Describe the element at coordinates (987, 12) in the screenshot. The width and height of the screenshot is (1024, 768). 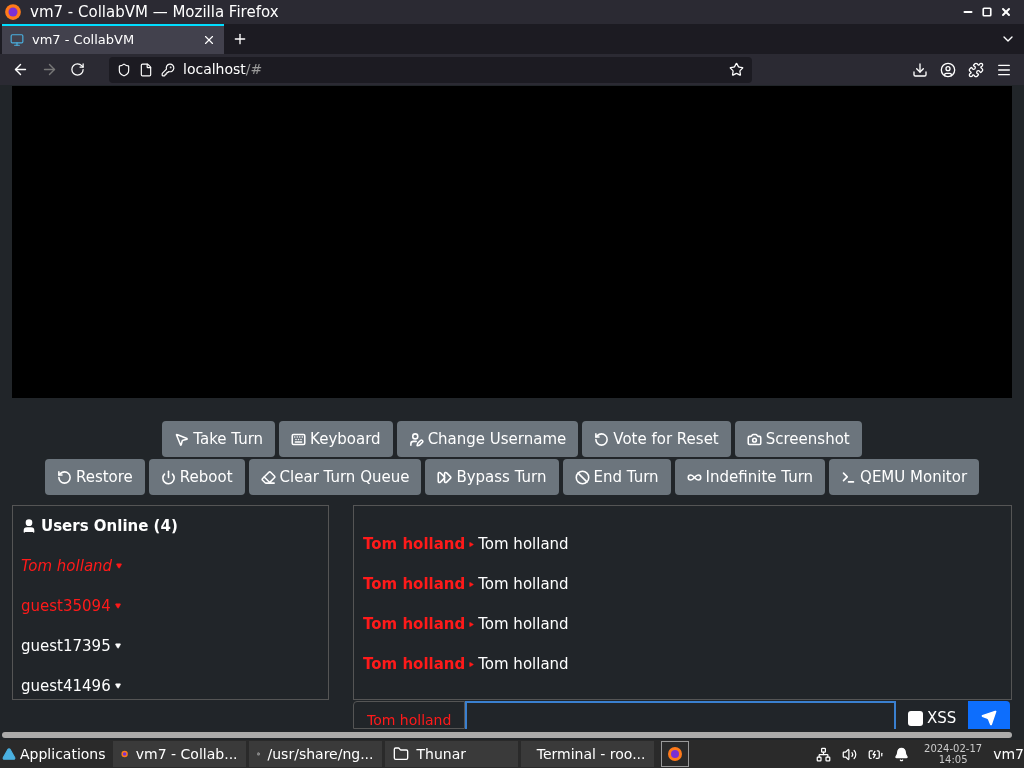
I see `maximize-icon` at that location.